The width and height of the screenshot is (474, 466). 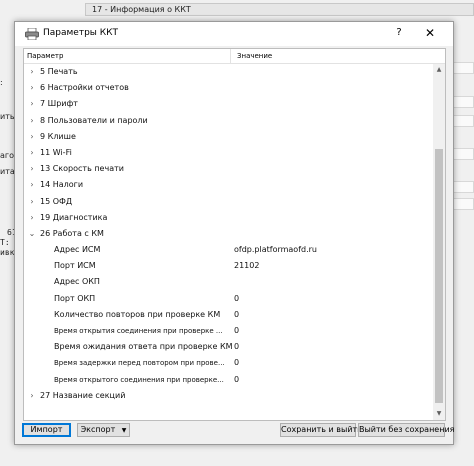 I want to click on row-label: 15 ОФД, so click(x=56, y=201).